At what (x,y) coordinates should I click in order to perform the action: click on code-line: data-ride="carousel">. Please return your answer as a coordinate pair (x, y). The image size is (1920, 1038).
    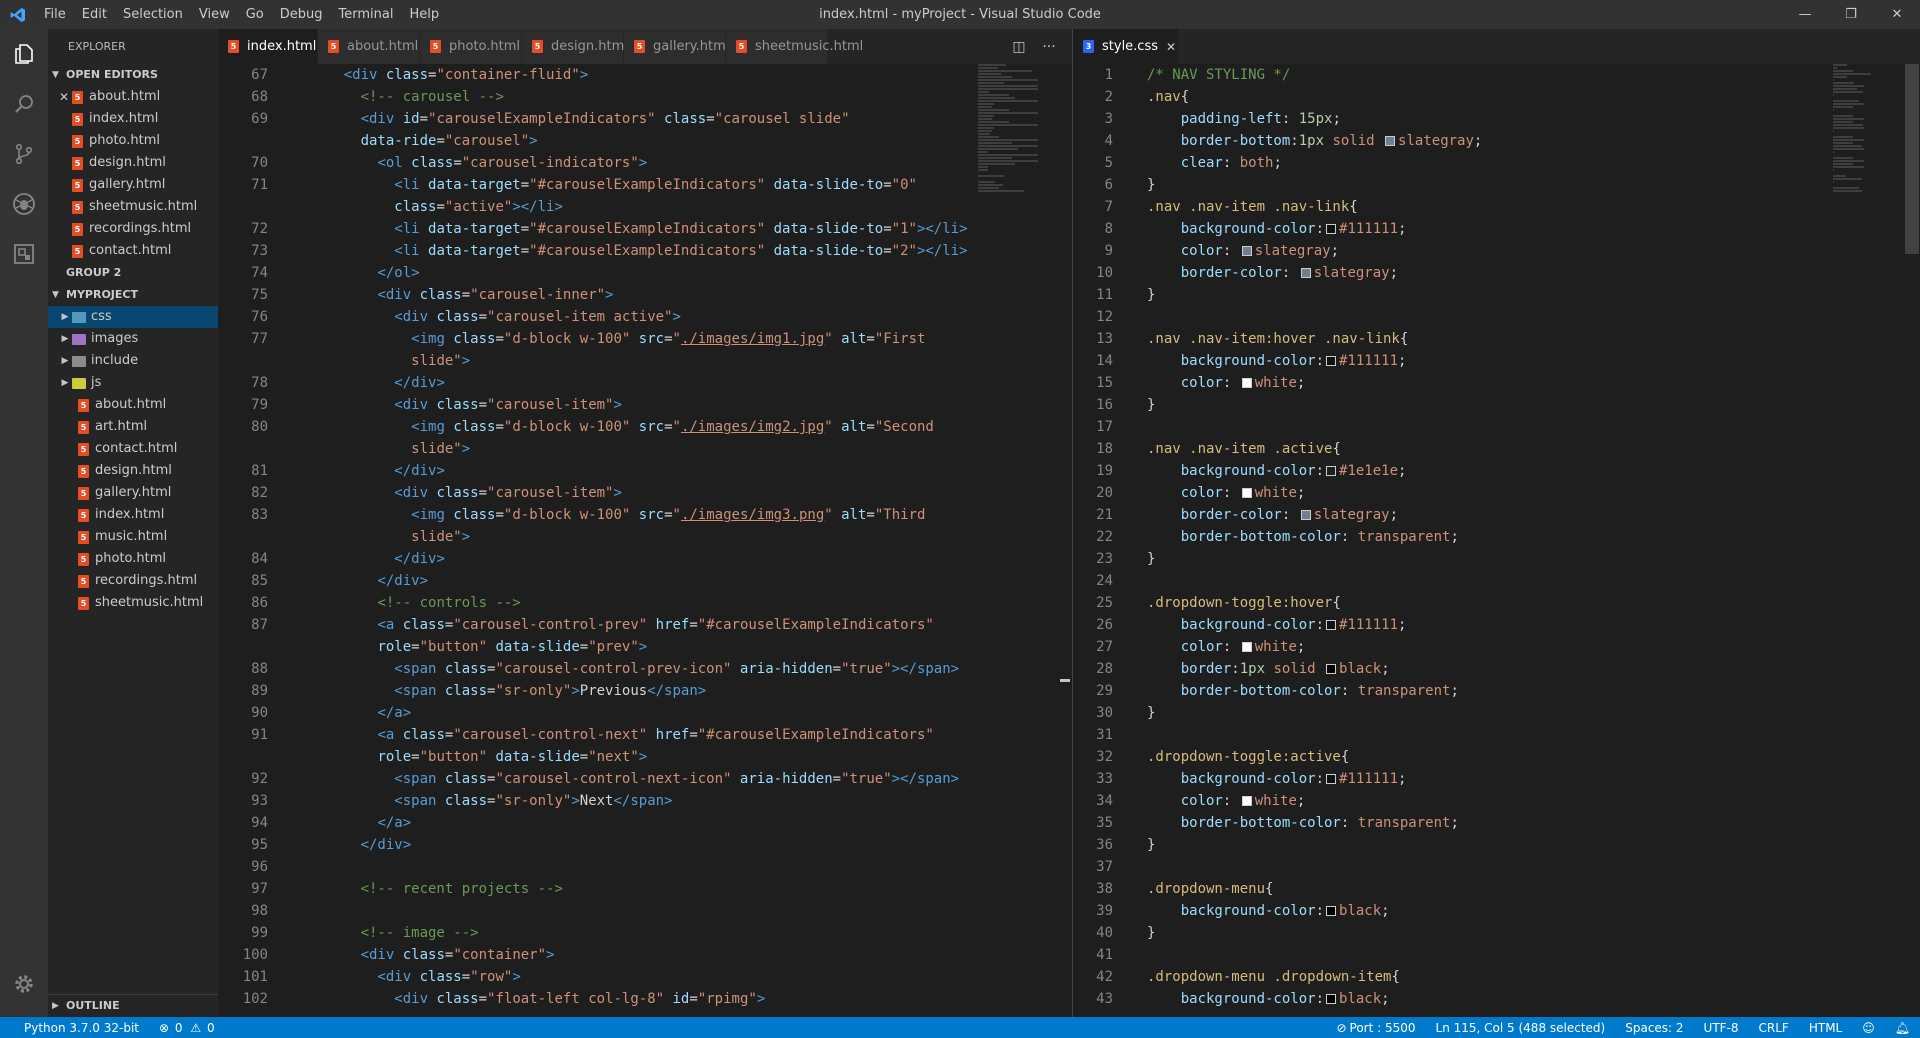
    Looking at the image, I should click on (639, 141).